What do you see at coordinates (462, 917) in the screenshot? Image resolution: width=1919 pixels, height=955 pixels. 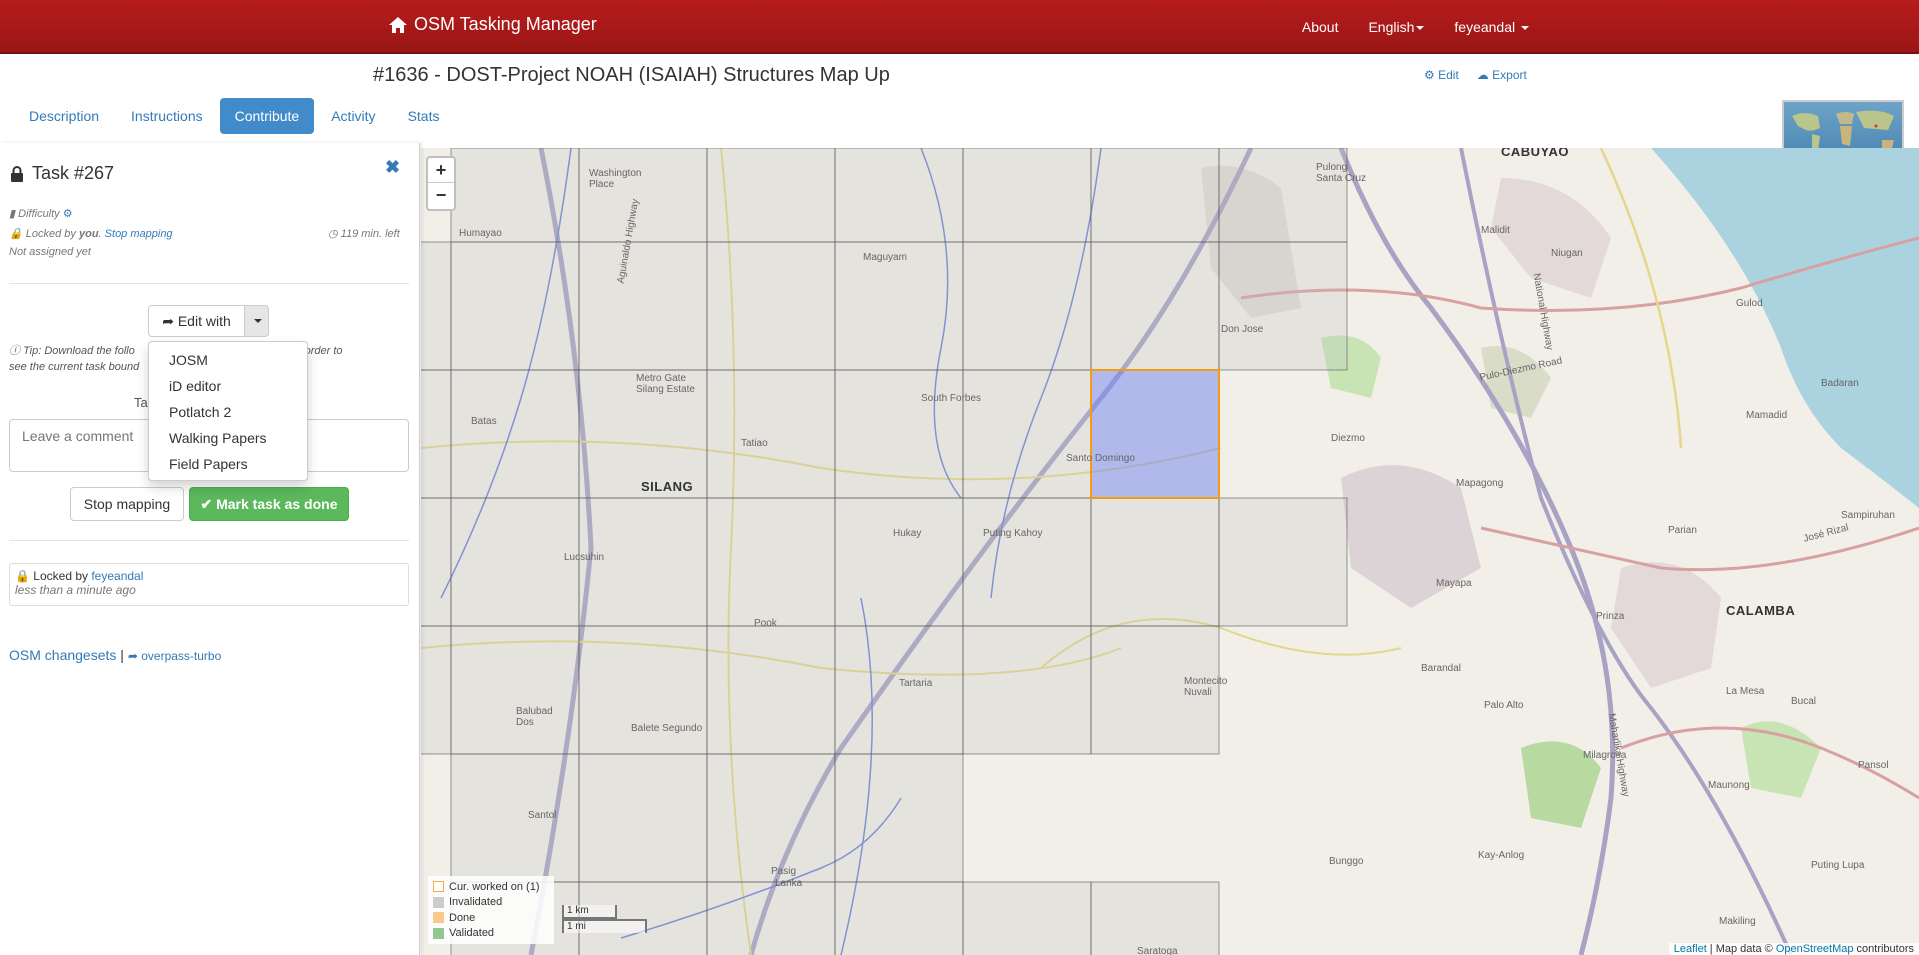 I see `legend-label: Done` at bounding box center [462, 917].